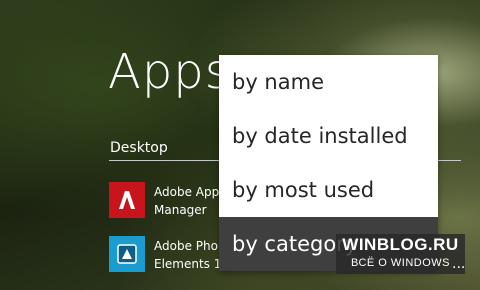  What do you see at coordinates (127, 254) in the screenshot?
I see `adobe-photoshop-elements-icon` at bounding box center [127, 254].